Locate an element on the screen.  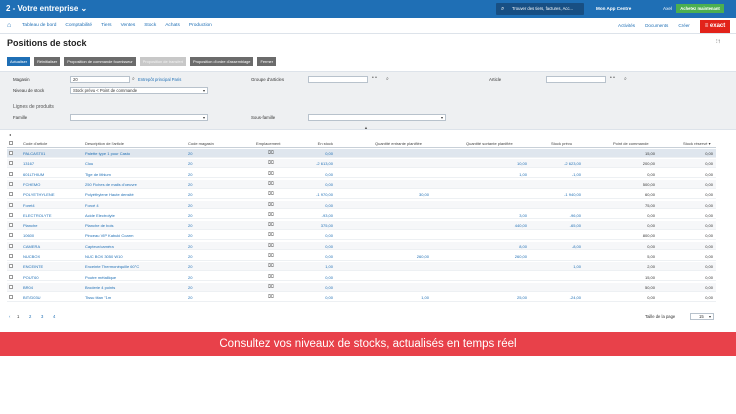
col-entrante: Quantité entrante planifiée is located at coordinates (398, 143).